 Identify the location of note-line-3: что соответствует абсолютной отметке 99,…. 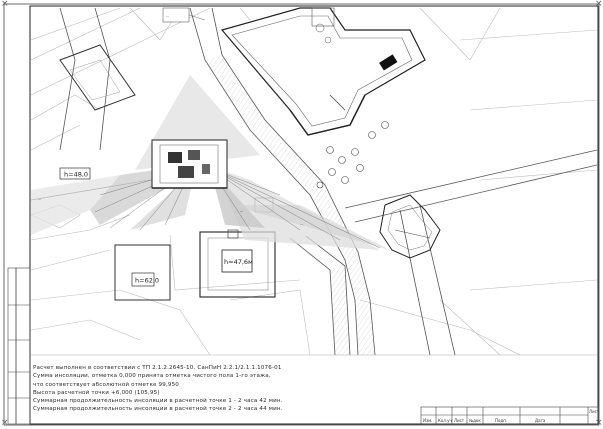
(106, 384).